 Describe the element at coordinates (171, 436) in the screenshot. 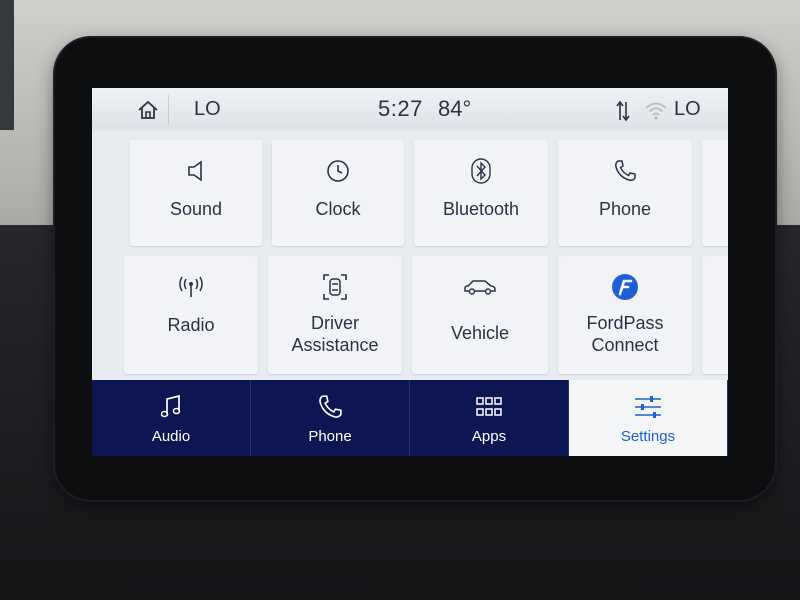

I see `nav-label: Audio` at that location.